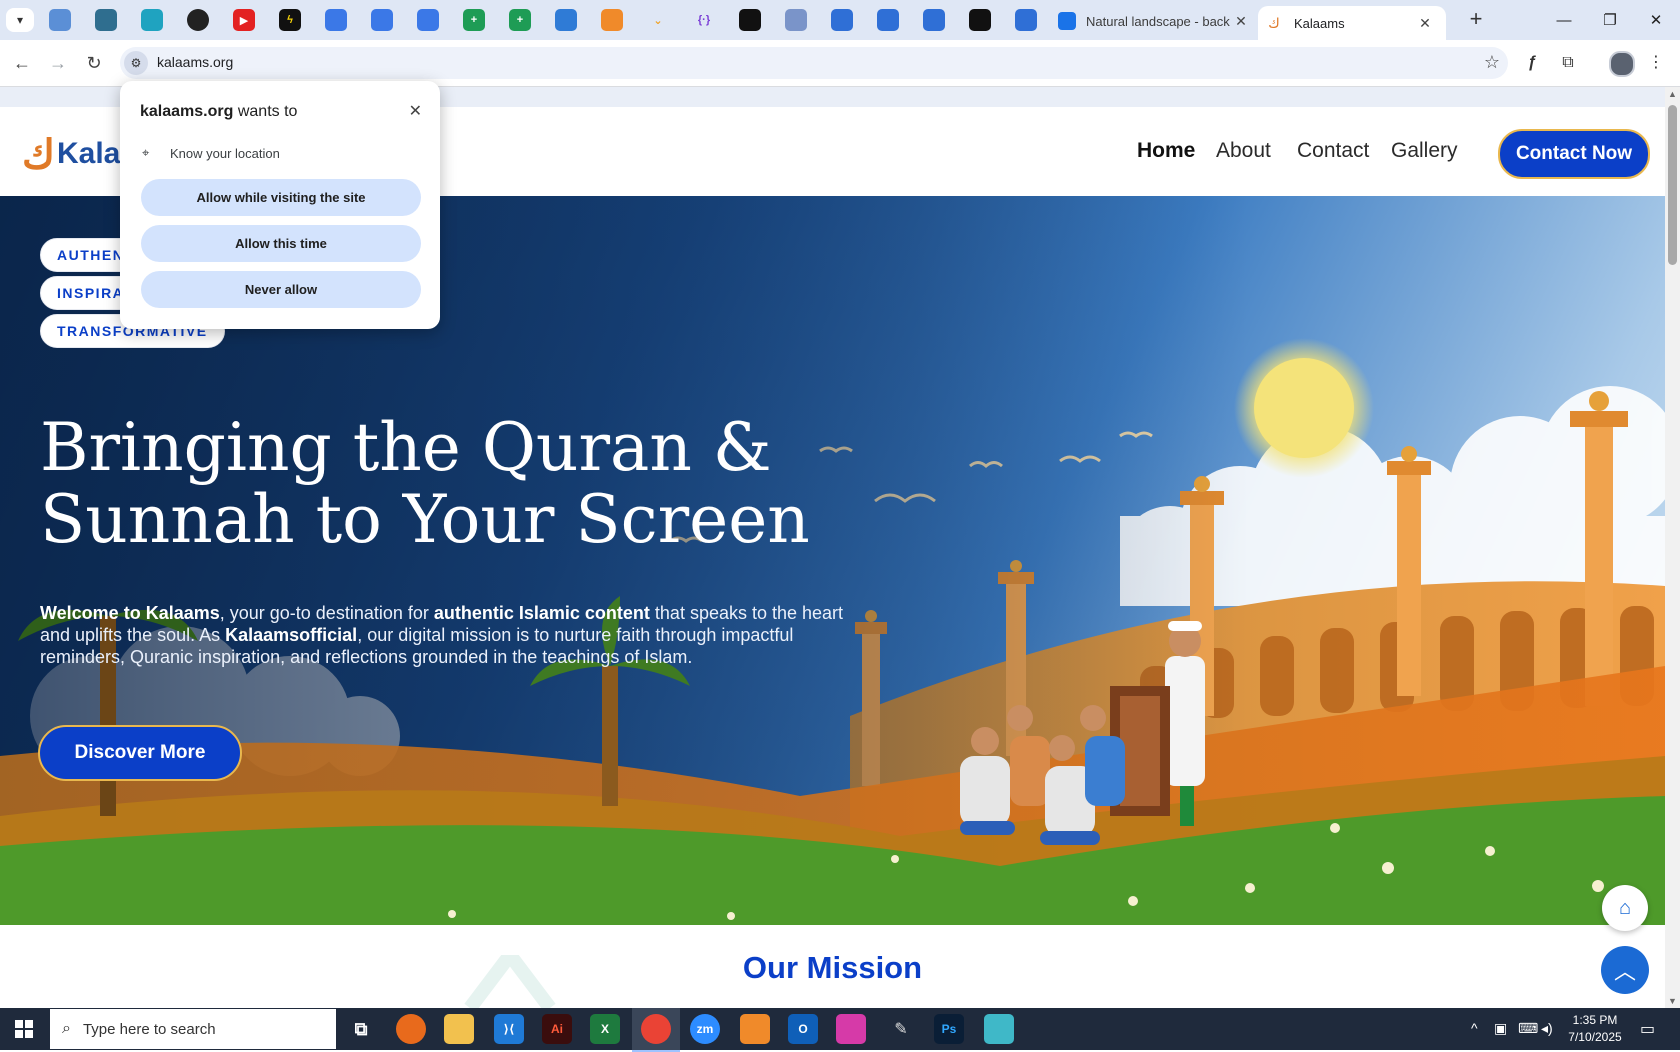 The image size is (1680, 1052). What do you see at coordinates (267, 111) in the screenshot?
I see `permission-wants-to: wants to` at bounding box center [267, 111].